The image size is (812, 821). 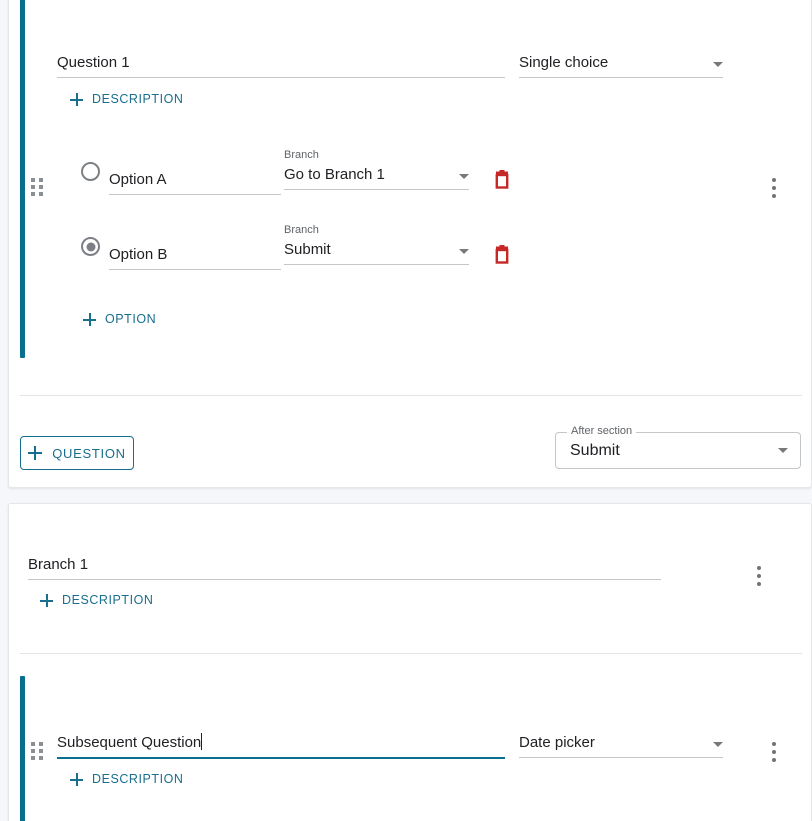 What do you see at coordinates (557, 742) in the screenshot?
I see `branch-question-type-value: Date picker` at bounding box center [557, 742].